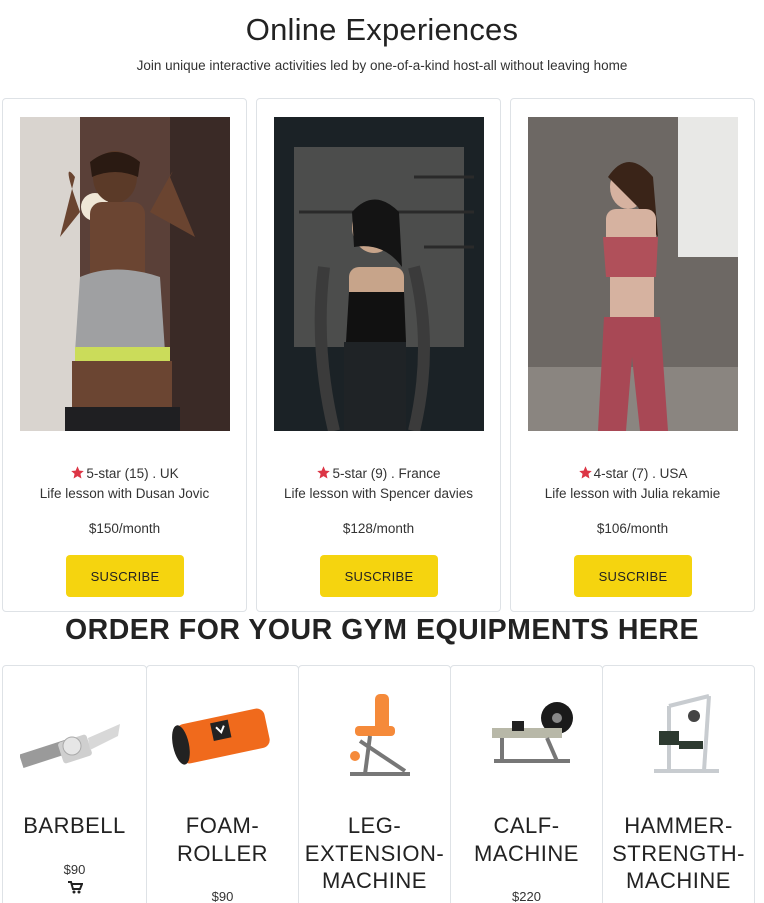 Image resolution: width=764 pixels, height=903 pixels. I want to click on lesson-title: Life lesson with Julia rekamie, so click(632, 493).